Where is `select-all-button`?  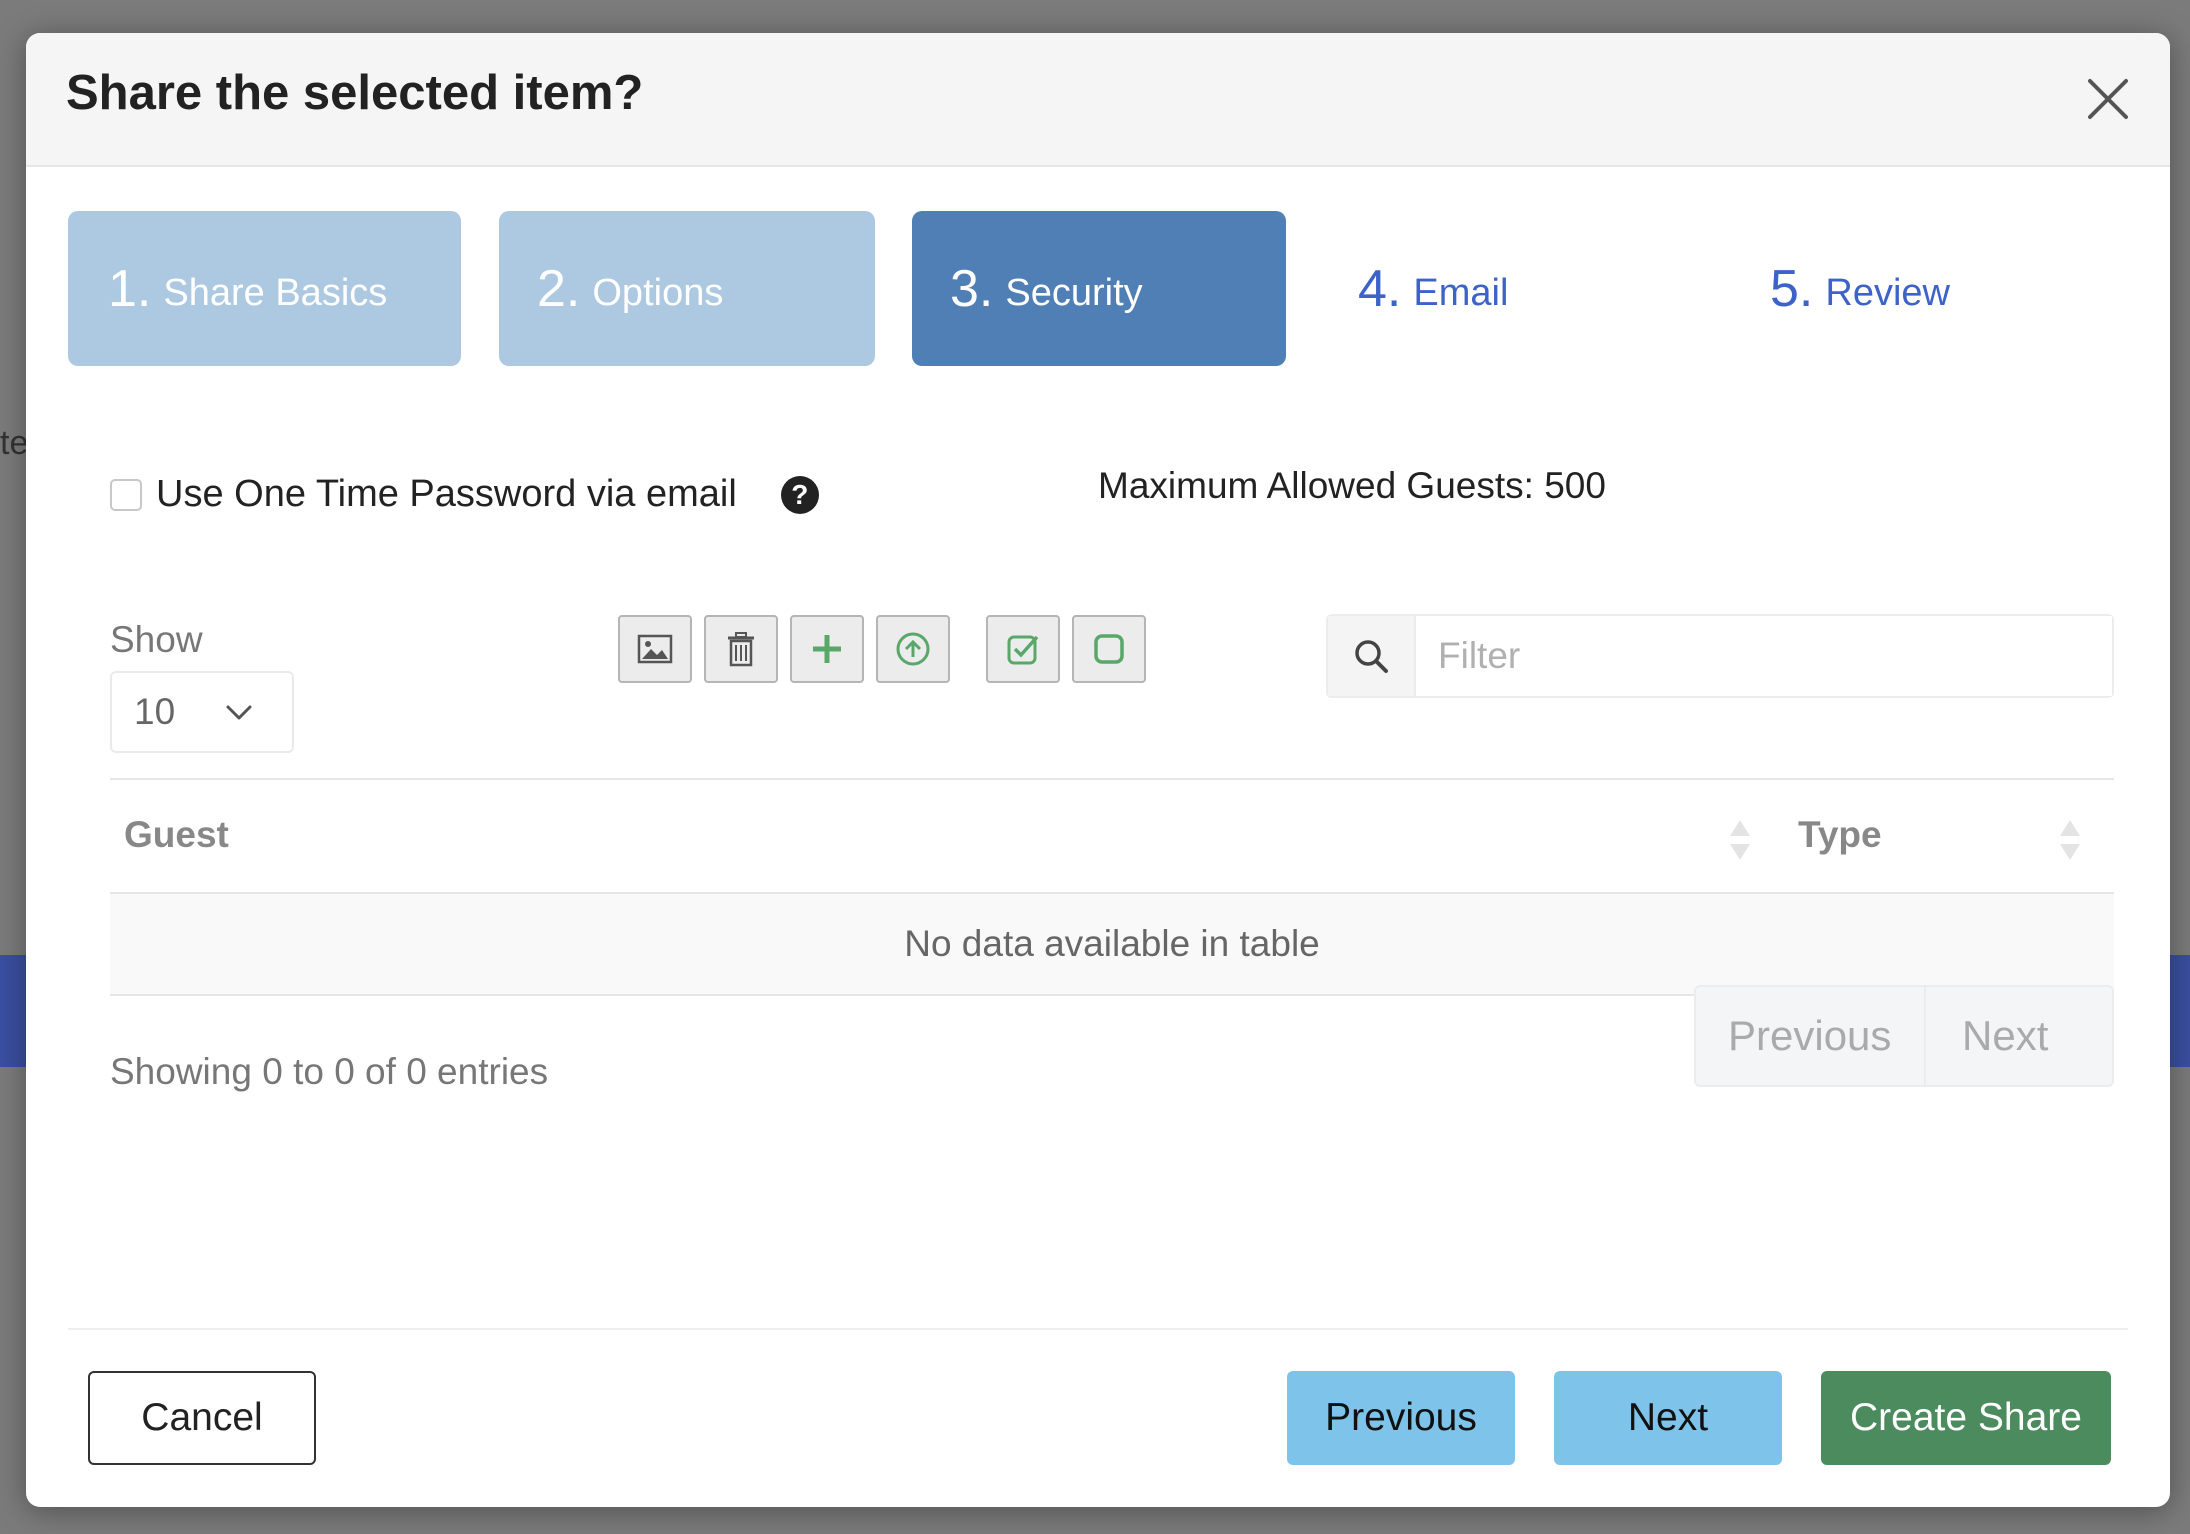
select-all-button is located at coordinates (1023, 649).